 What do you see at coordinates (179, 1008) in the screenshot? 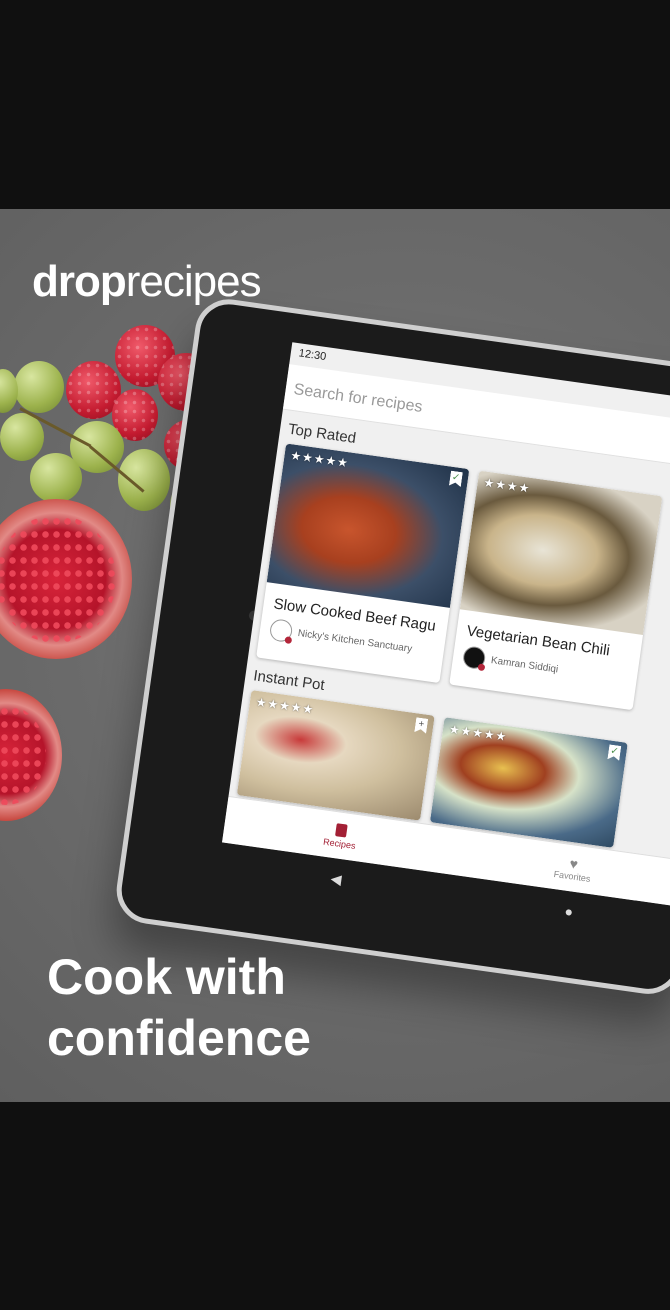
I see `tagline: Cook with confidence` at bounding box center [179, 1008].